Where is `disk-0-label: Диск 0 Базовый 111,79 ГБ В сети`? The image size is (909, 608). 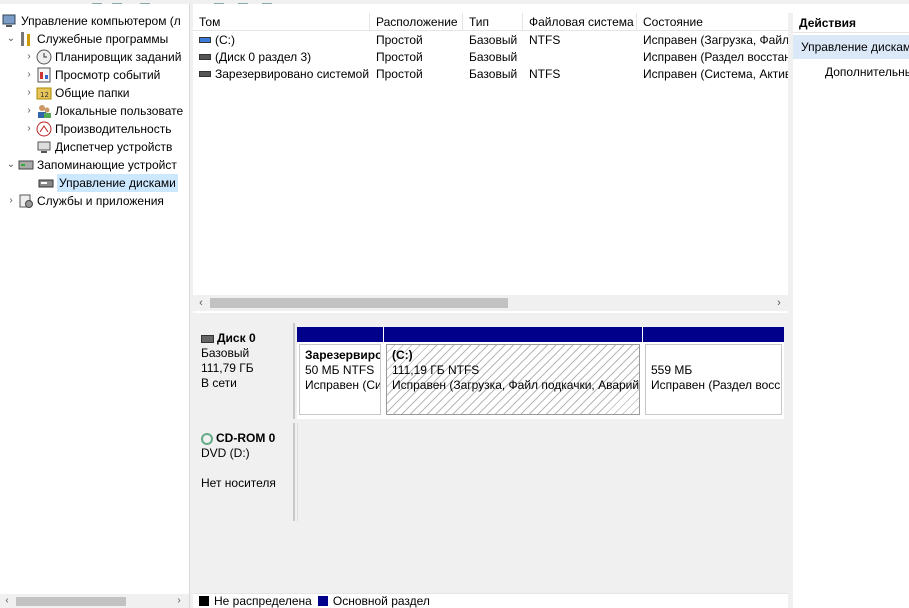 disk-0-label: Диск 0 Базовый 111,79 ГБ В сети is located at coordinates (244, 371).